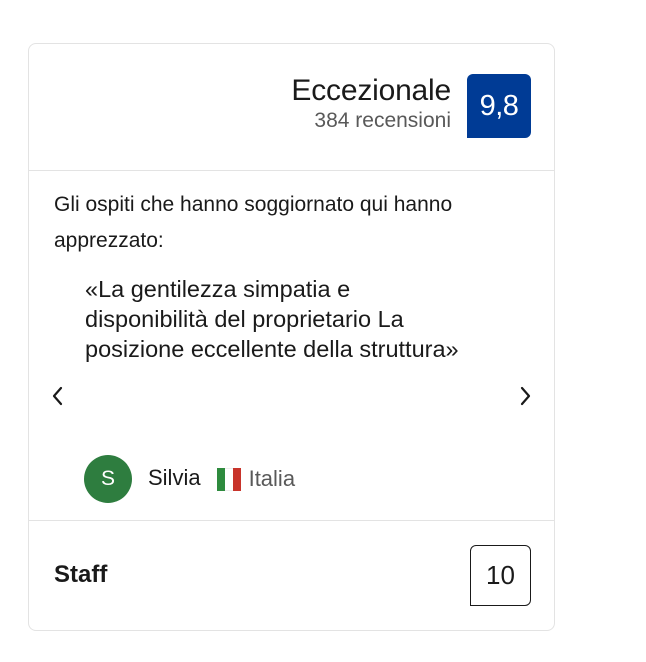  I want to click on reviewer-name: Silvia, so click(174, 477).